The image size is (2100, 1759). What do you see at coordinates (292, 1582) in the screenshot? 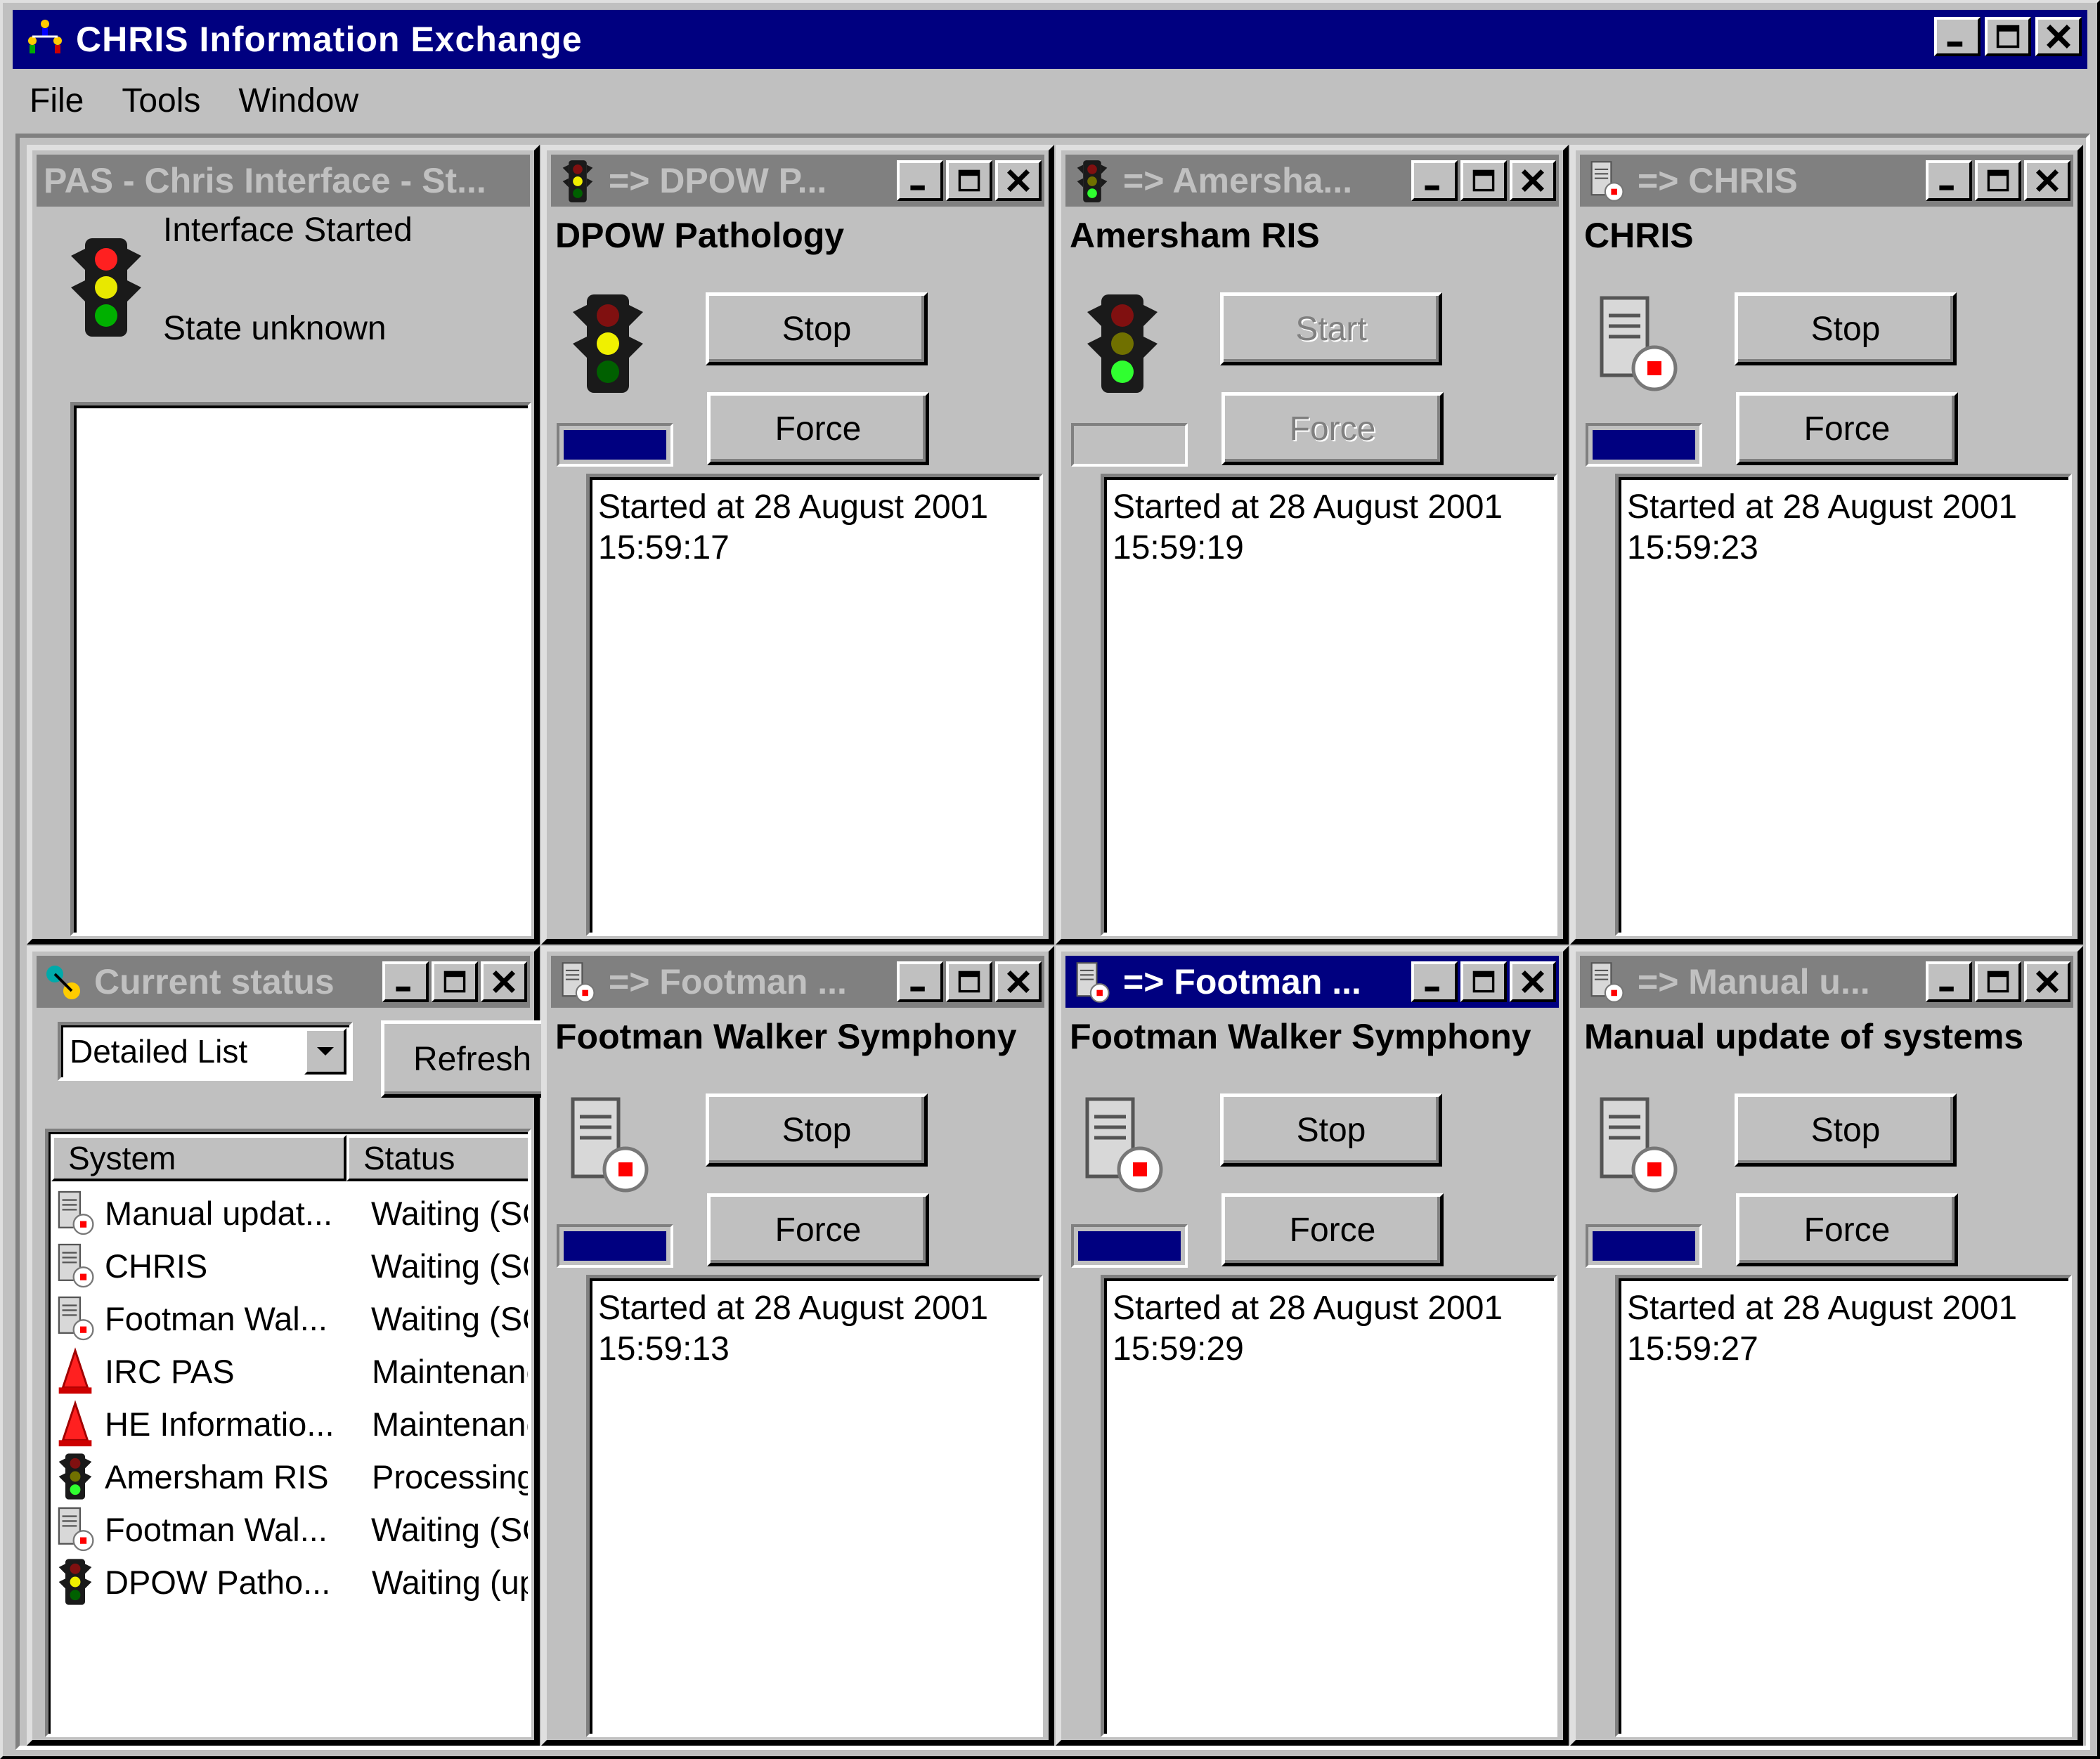
I see `list-item: DPOW Patho... Waiting (up` at bounding box center [292, 1582].